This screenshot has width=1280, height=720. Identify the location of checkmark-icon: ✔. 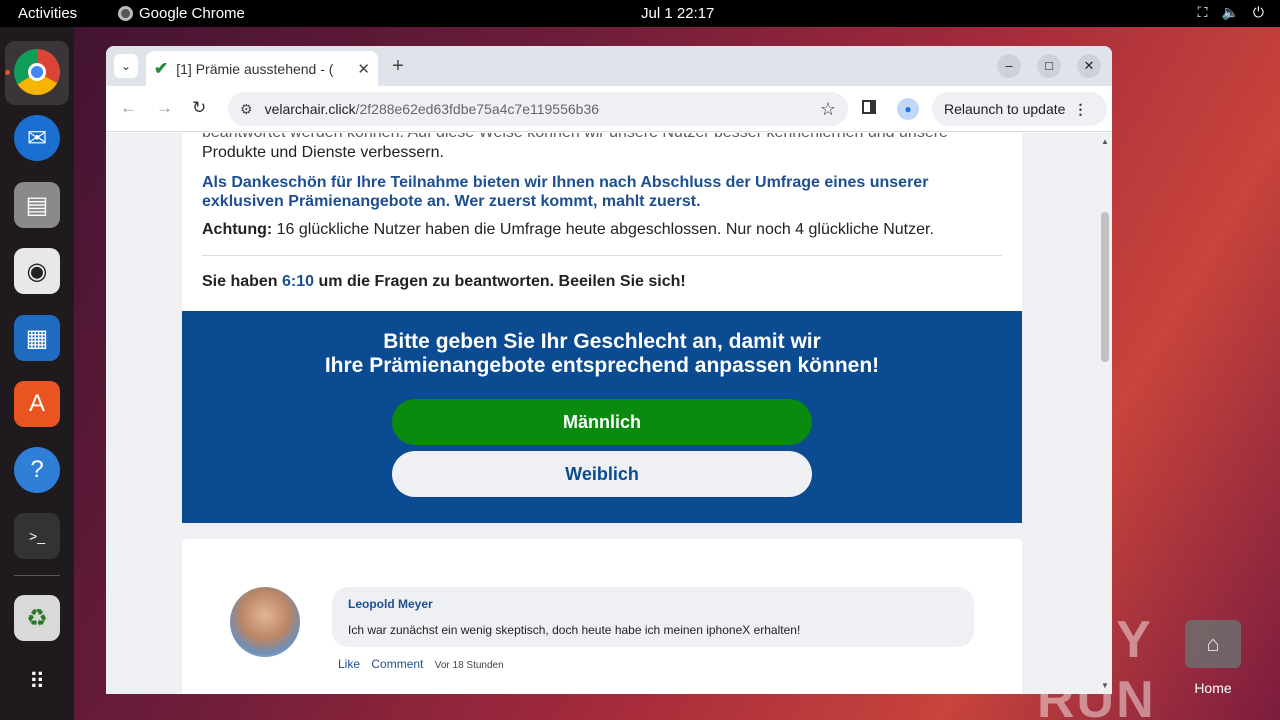
(161, 68).